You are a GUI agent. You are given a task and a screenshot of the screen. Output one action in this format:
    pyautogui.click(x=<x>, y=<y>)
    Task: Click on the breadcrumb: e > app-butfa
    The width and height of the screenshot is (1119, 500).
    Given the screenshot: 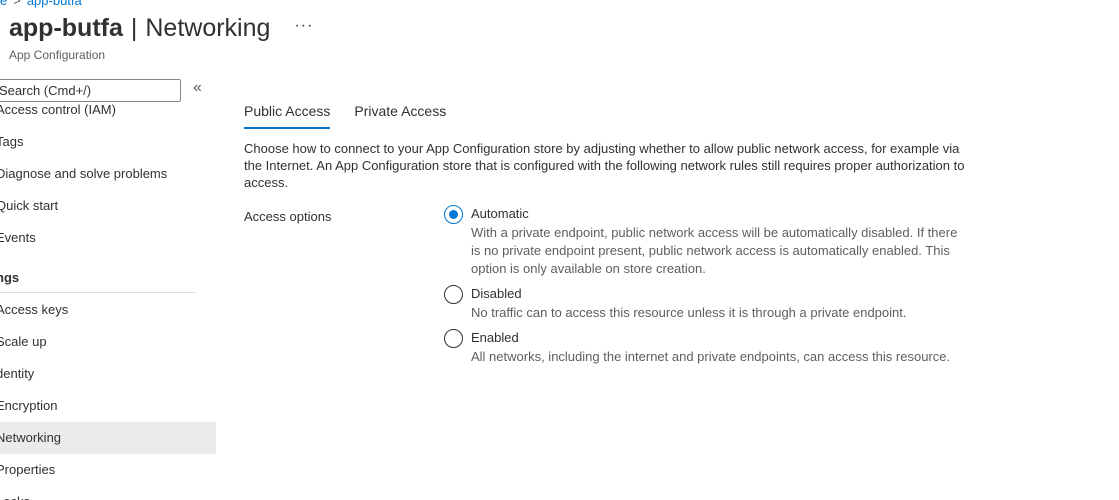 What is the action you would take?
    pyautogui.click(x=41, y=4)
    